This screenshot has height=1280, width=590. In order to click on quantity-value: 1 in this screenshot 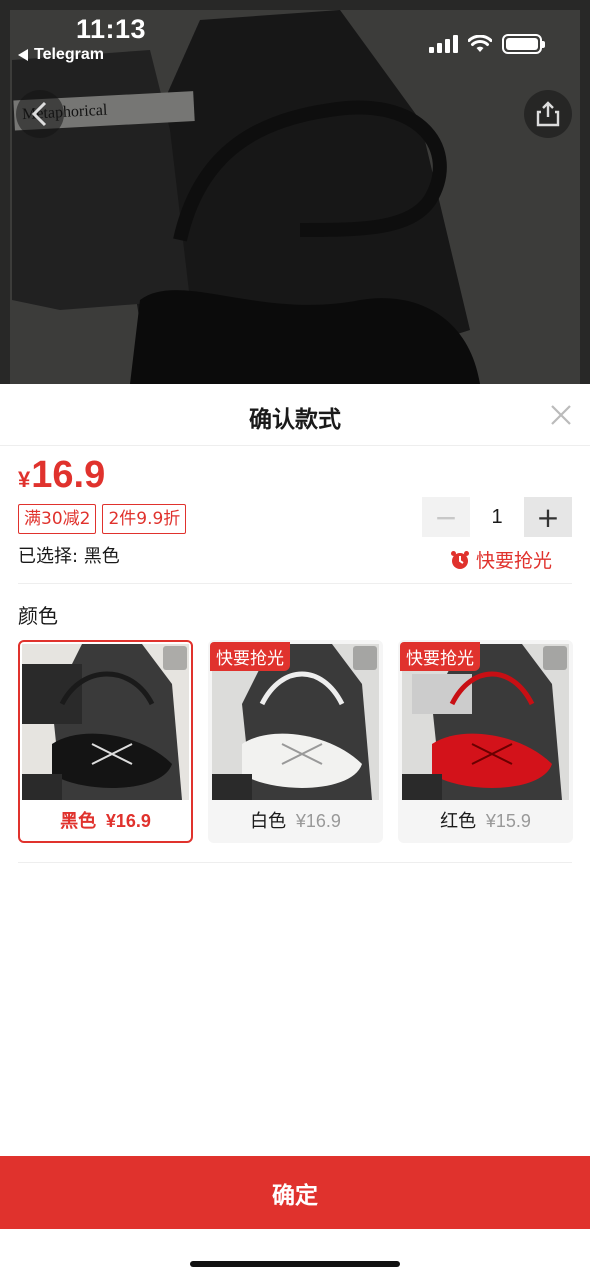, I will do `click(497, 517)`.